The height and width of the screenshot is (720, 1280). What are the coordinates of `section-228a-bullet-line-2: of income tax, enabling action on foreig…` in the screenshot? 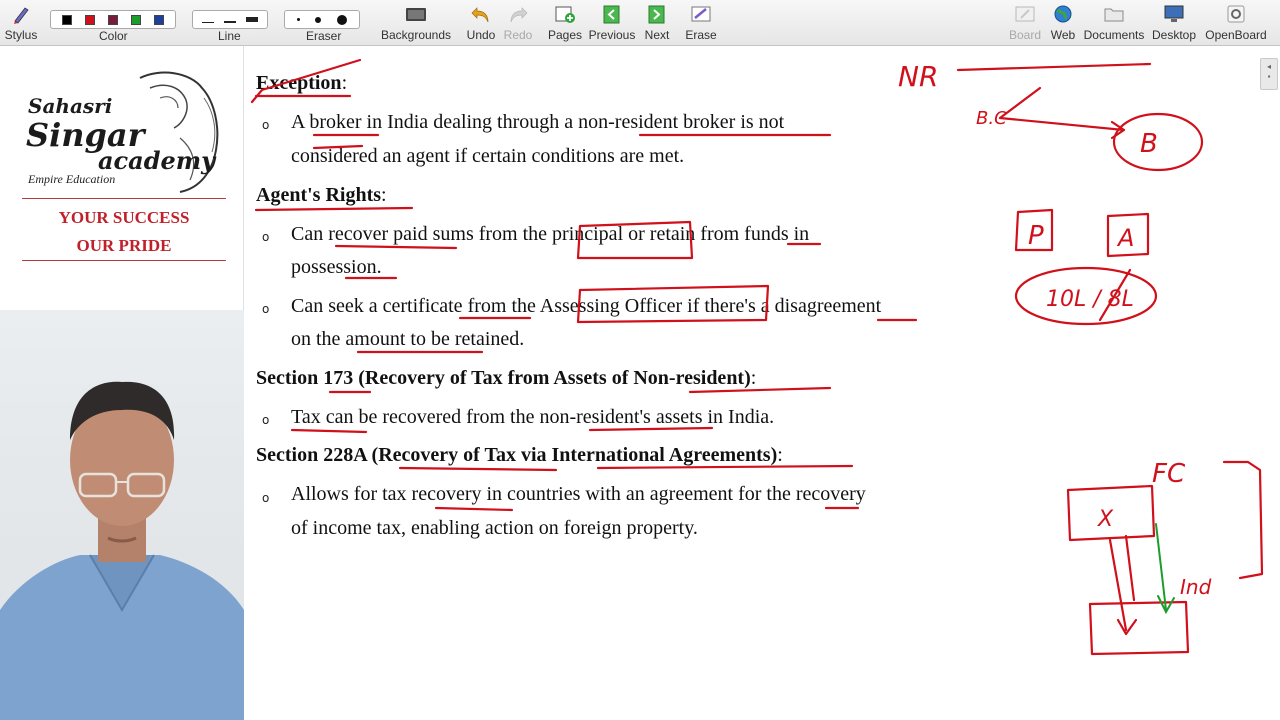 It's located at (494, 528).